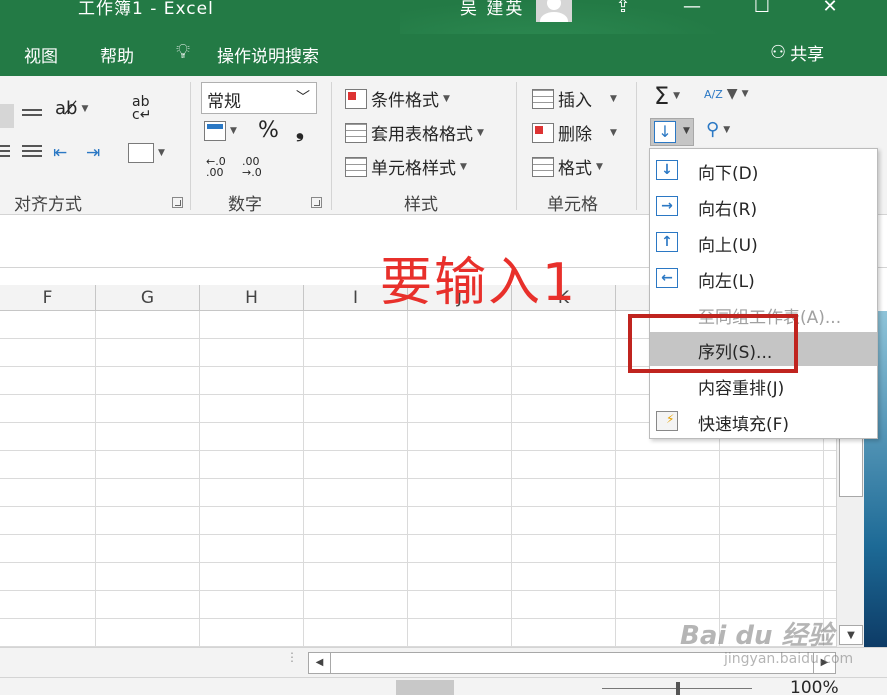  I want to click on watermark: Bai du 经验 jingyan.baidu.com, so click(783, 645).